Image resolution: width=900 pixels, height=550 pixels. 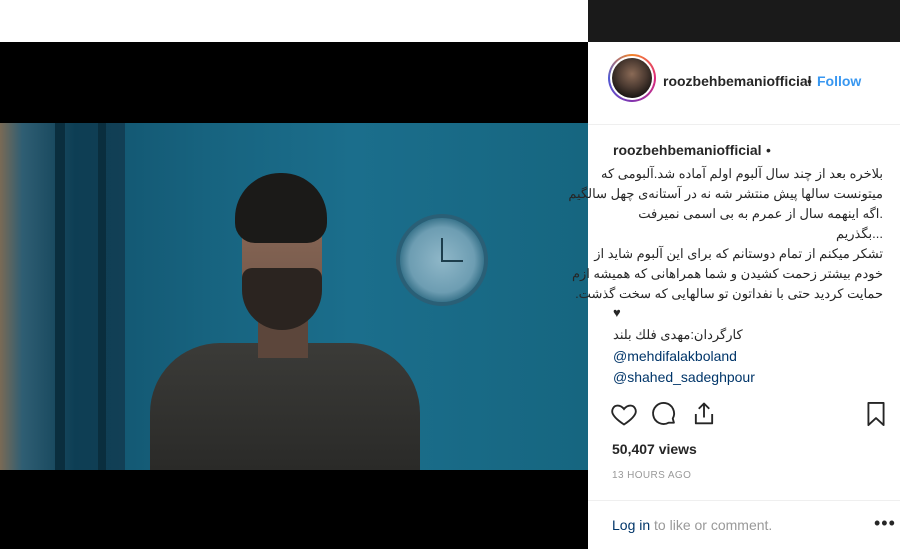 What do you see at coordinates (711, 525) in the screenshot?
I see `login-prompt-text: to like or comment.` at bounding box center [711, 525].